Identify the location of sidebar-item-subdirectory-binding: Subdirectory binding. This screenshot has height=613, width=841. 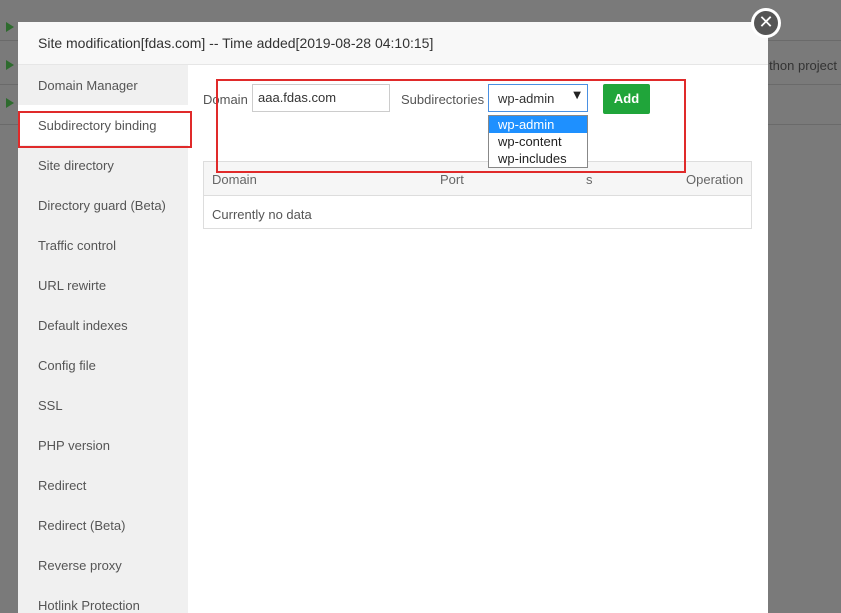
(103, 125).